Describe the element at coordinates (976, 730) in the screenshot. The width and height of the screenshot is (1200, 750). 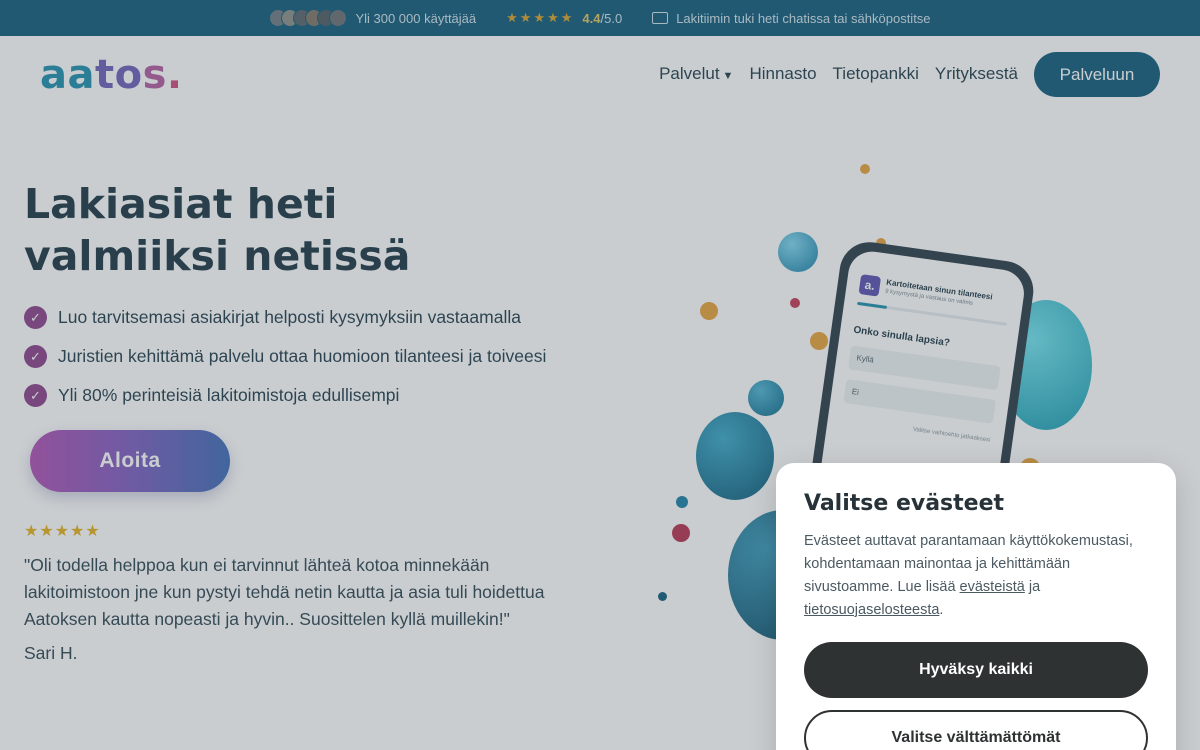
I see `necessary-only-button: Valitse välttämättömät` at that location.